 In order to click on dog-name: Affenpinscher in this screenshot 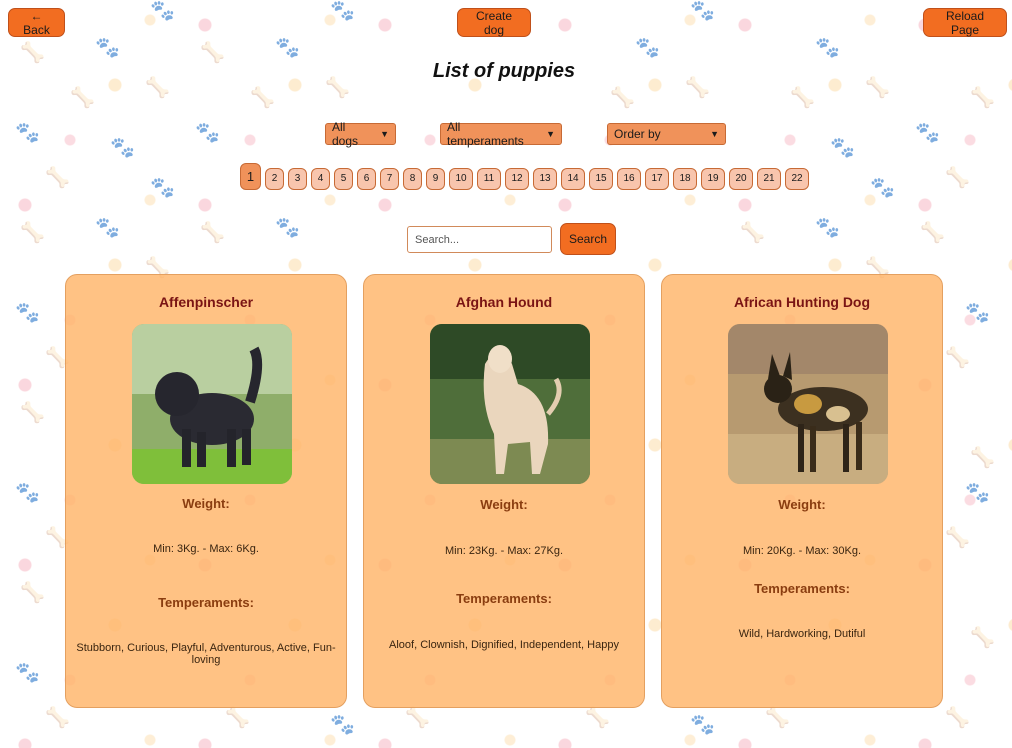, I will do `click(206, 302)`.